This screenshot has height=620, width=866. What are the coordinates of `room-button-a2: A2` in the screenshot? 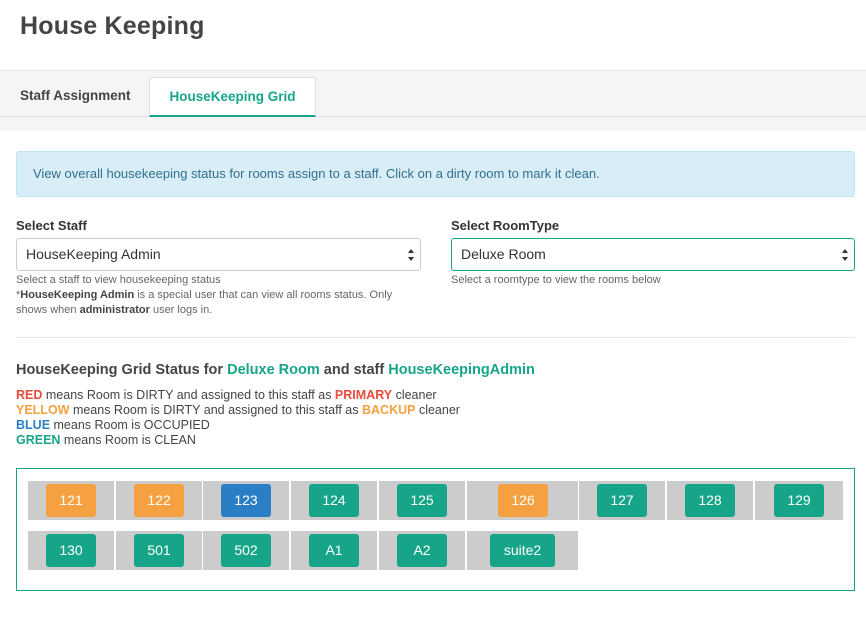 It's located at (422, 550).